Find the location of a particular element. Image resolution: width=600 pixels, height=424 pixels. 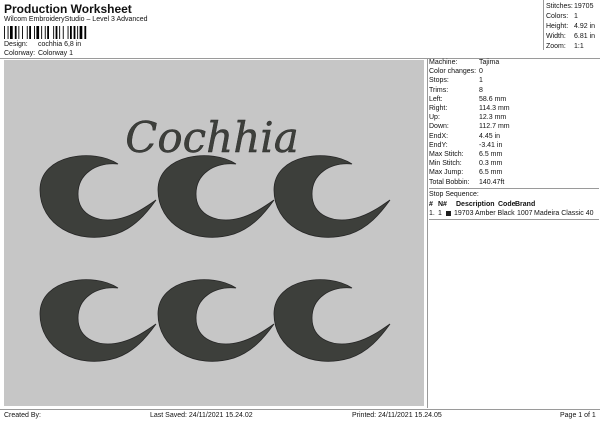

stop-sequence-header: # N# Description CodeBrand is located at coordinates (482, 205).